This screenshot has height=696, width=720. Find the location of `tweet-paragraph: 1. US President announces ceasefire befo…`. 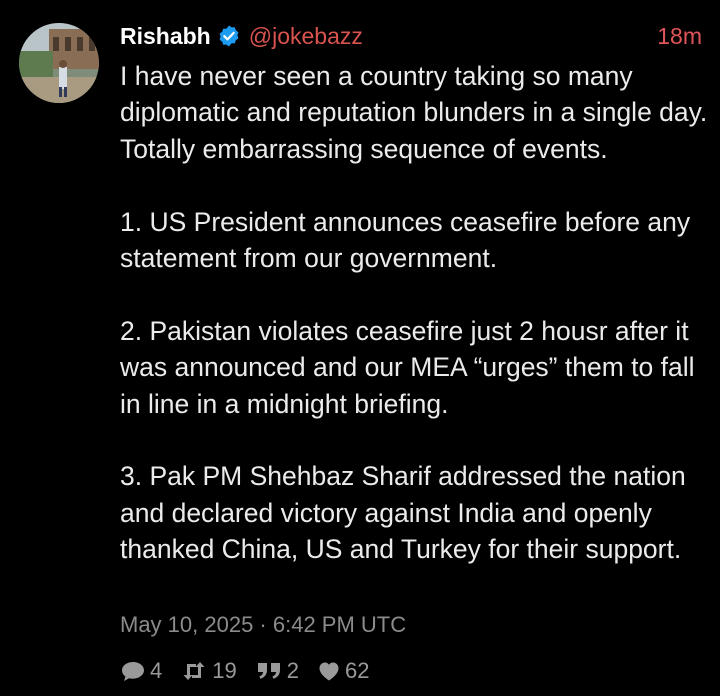

tweet-paragraph: 1. US President announces ceasefire befo… is located at coordinates (405, 240).